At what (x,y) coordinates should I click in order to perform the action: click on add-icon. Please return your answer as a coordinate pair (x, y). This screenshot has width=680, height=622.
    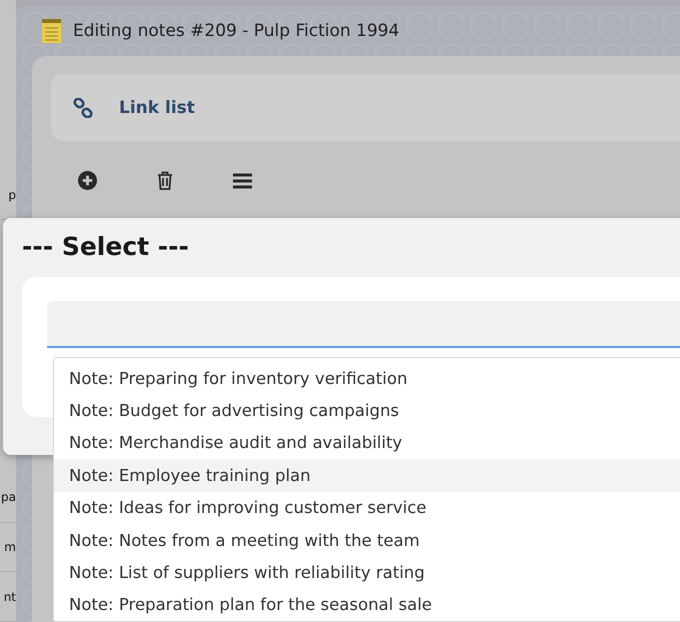
    Looking at the image, I should click on (87, 180).